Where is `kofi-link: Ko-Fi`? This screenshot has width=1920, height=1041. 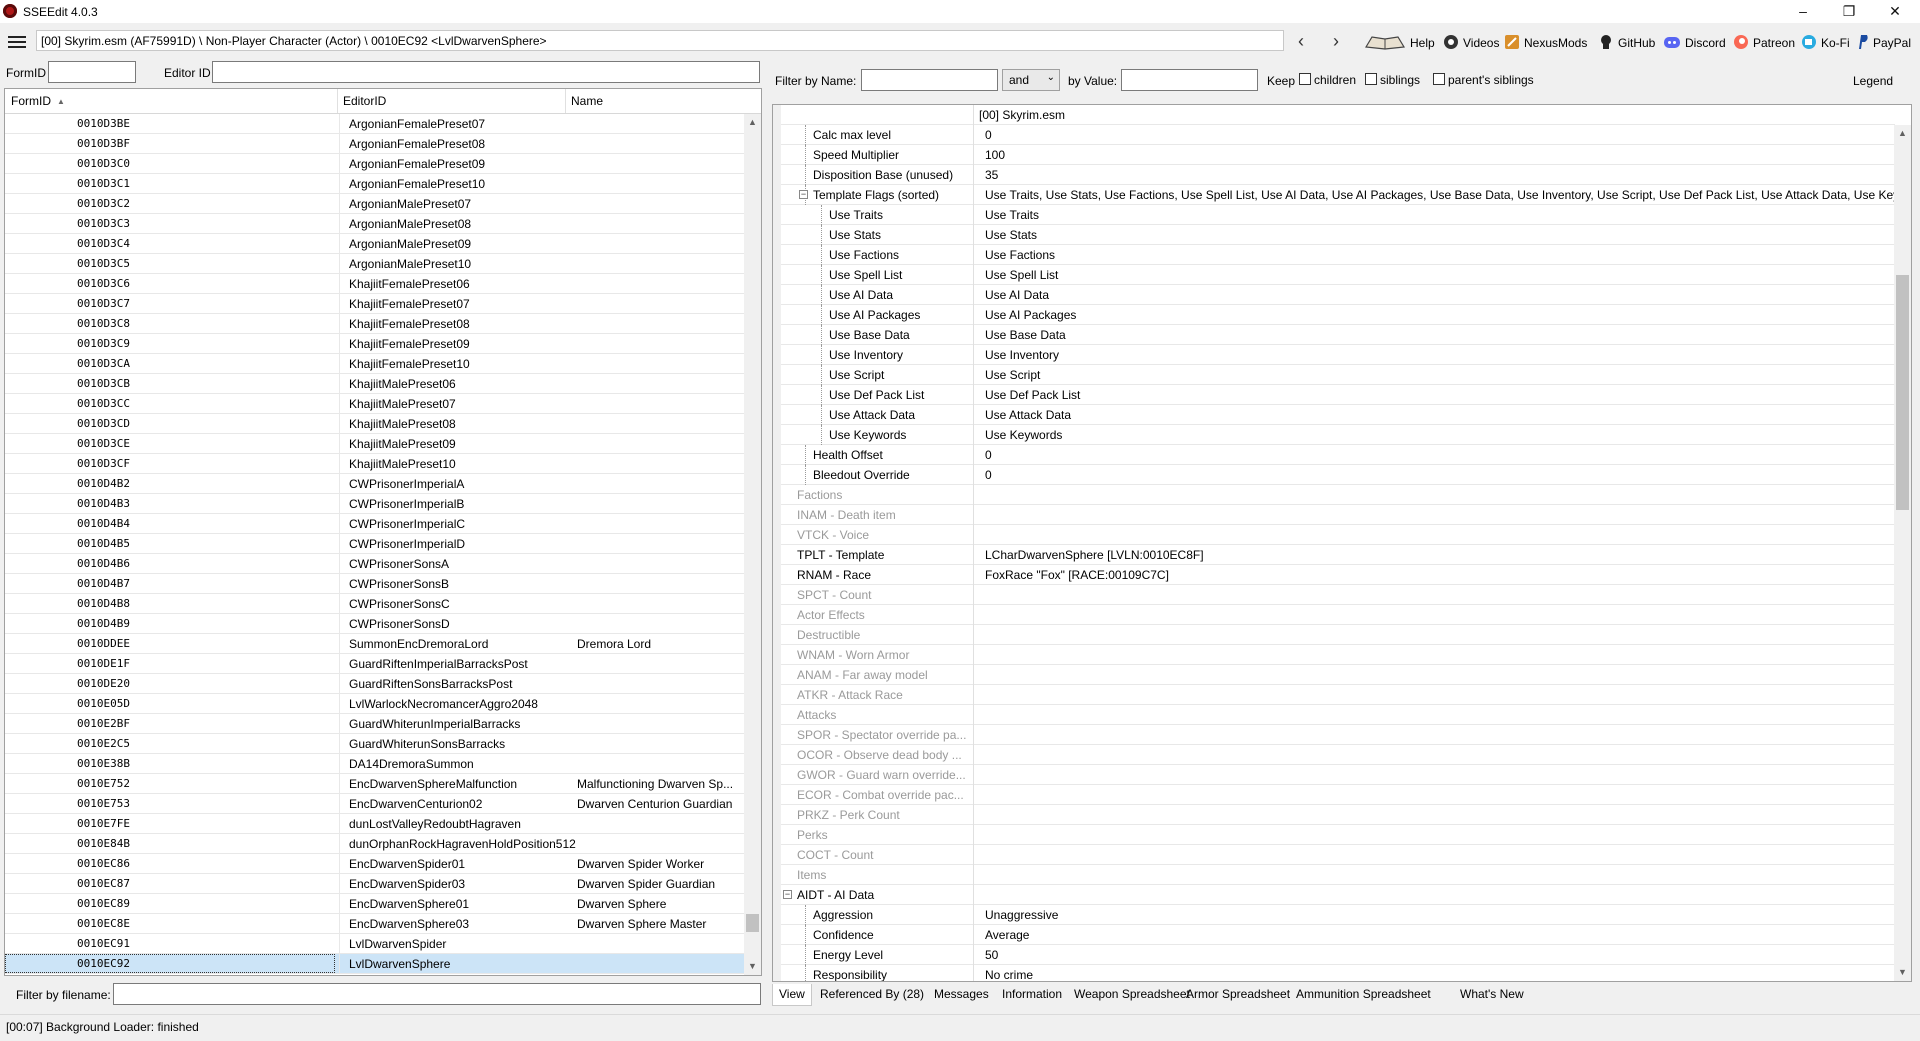
kofi-link: Ko-Fi is located at coordinates (1825, 43).